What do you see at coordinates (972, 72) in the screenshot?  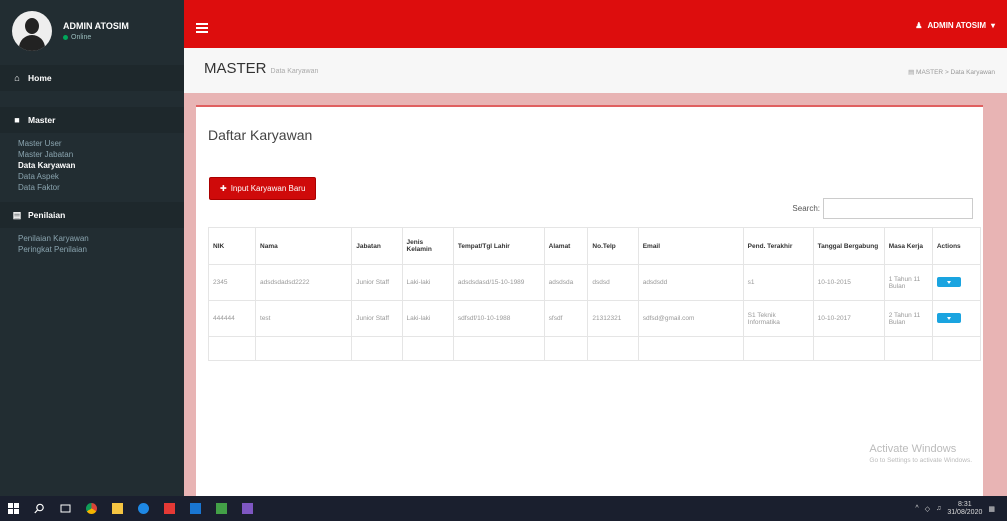 I see `breadcrumb-current: Data Karyawan` at bounding box center [972, 72].